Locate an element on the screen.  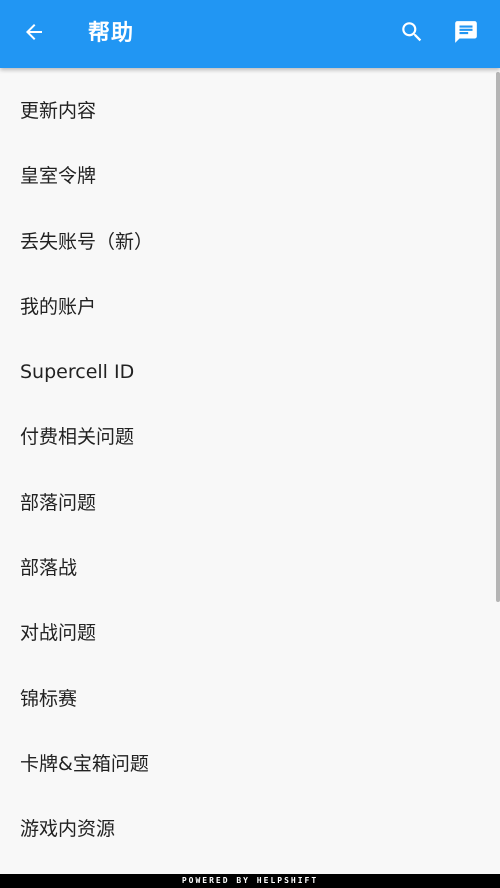
list-item: 我的账户 is located at coordinates (250, 296).